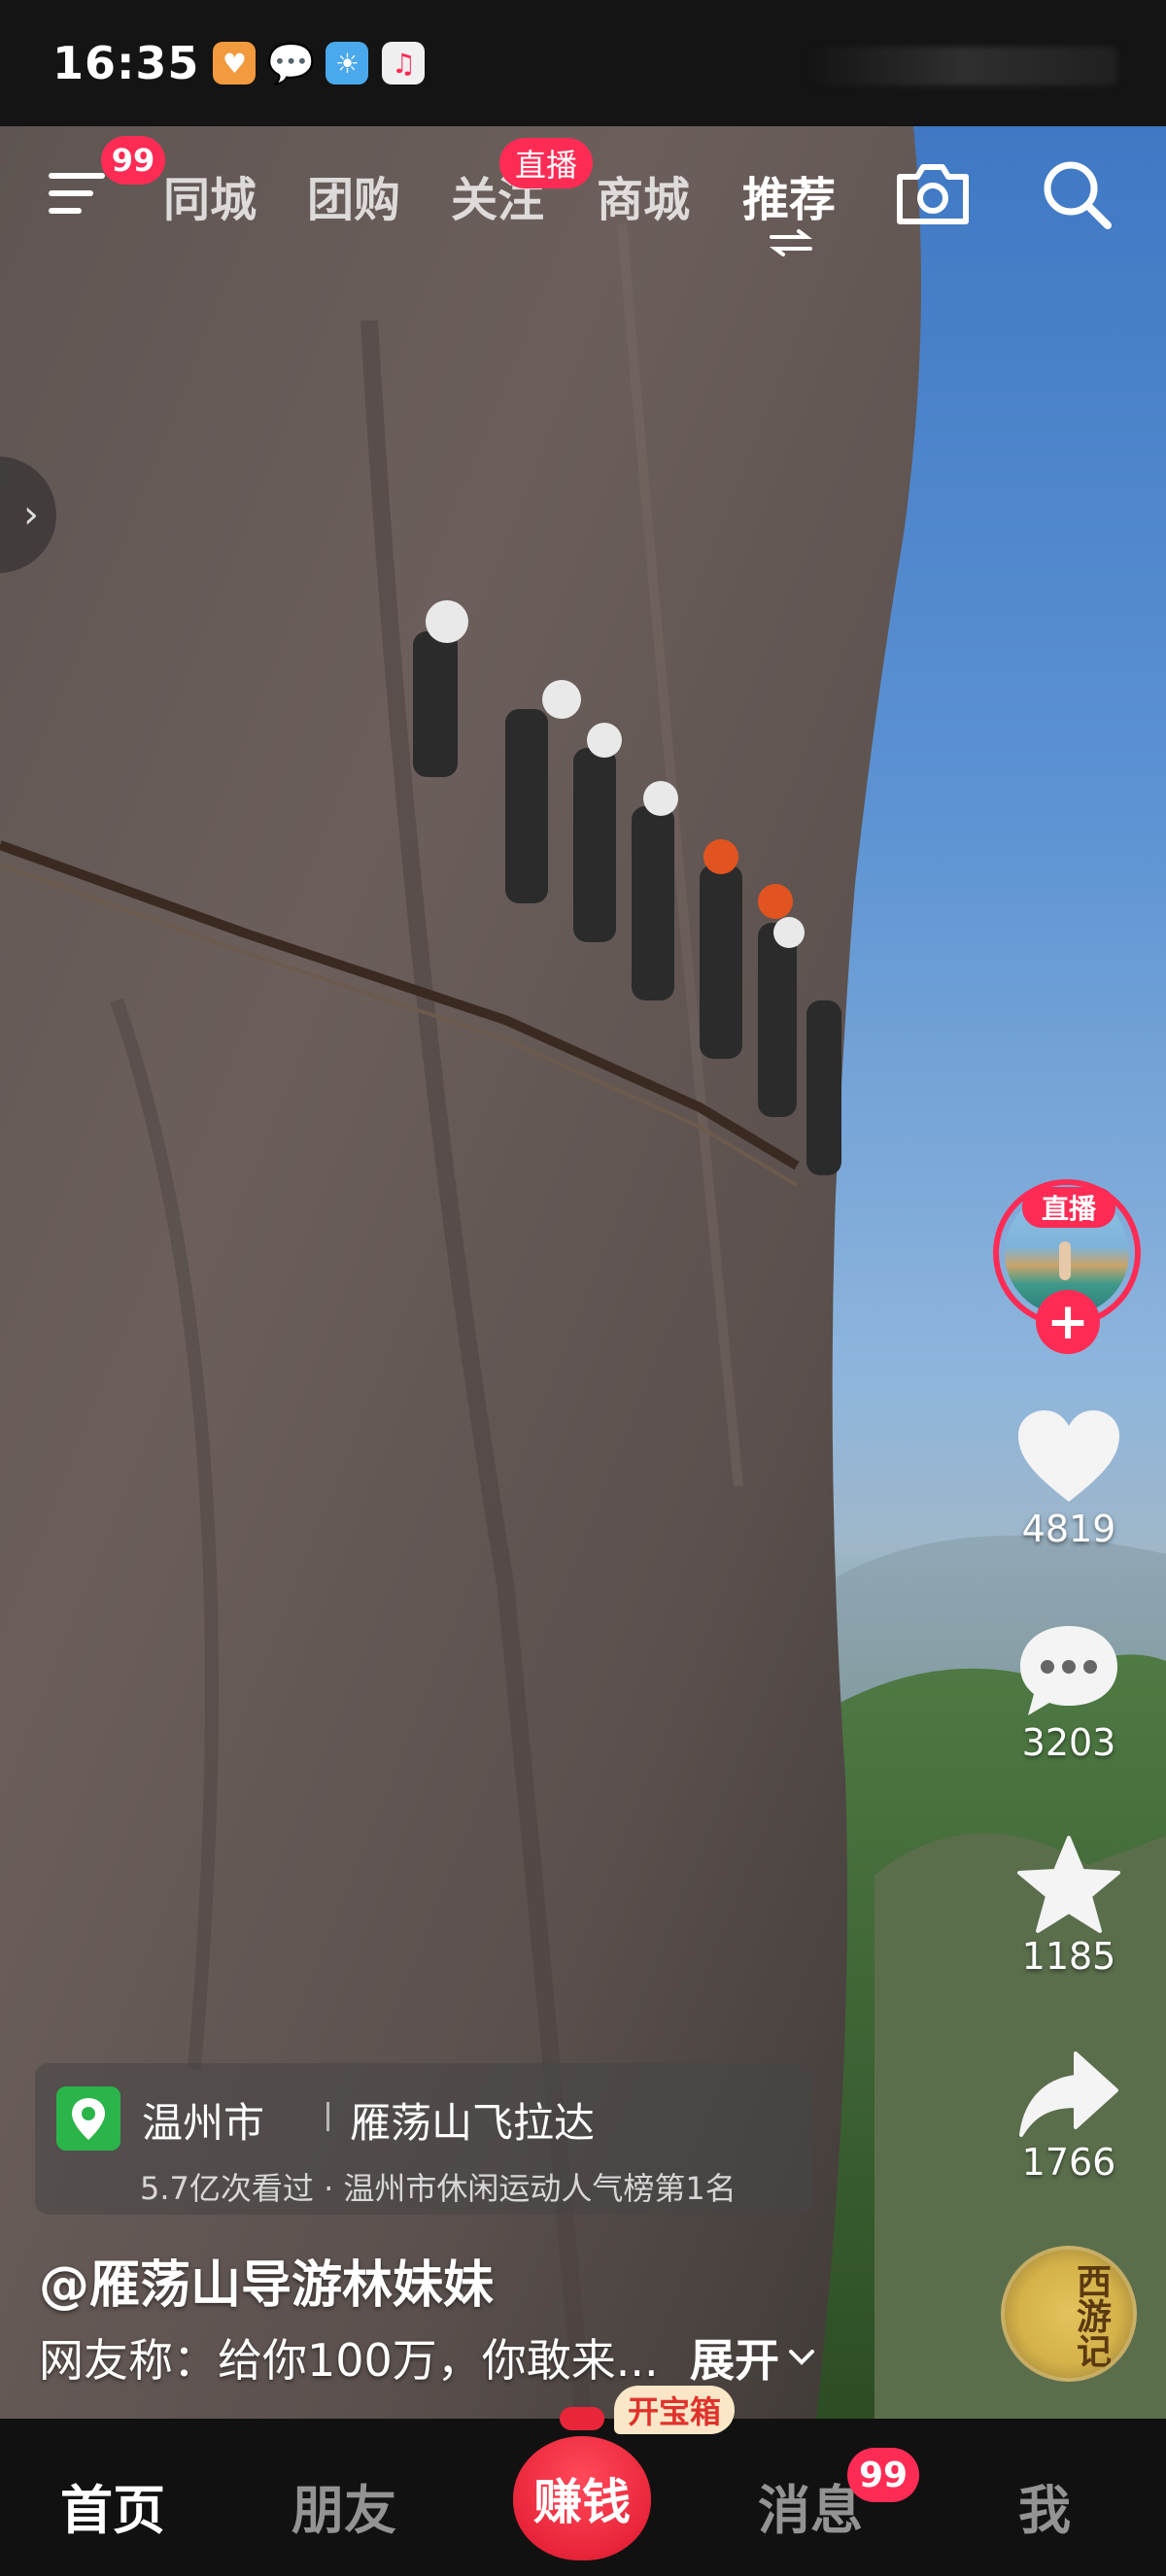 The height and width of the screenshot is (2576, 1166). Describe the element at coordinates (266, 2280) in the screenshot. I see `author-handle: @雁荡山导游林妹妹` at that location.